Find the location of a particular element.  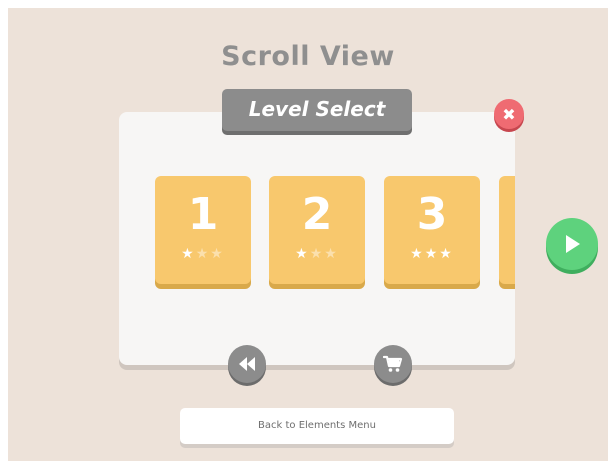

cart-icon is located at coordinates (393, 363).